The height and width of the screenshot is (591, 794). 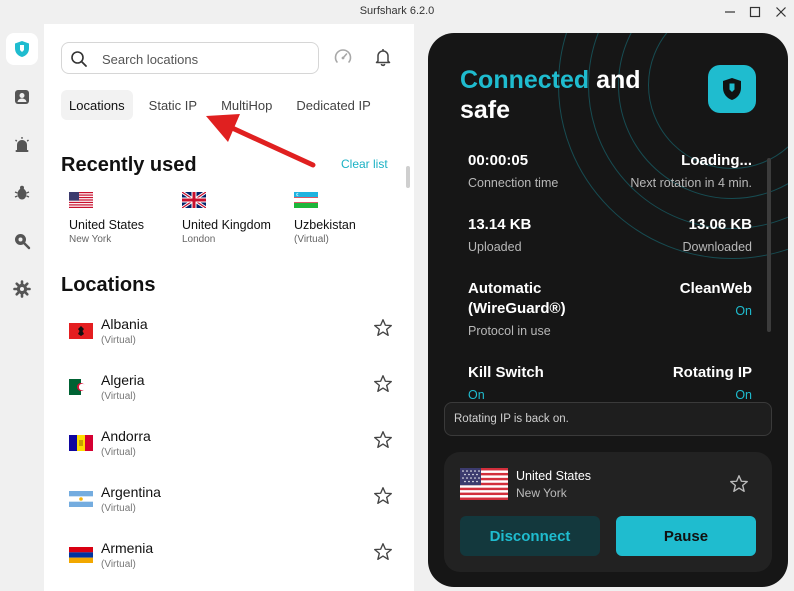 I want to click on recent-item-city: New York, so click(x=90, y=239).